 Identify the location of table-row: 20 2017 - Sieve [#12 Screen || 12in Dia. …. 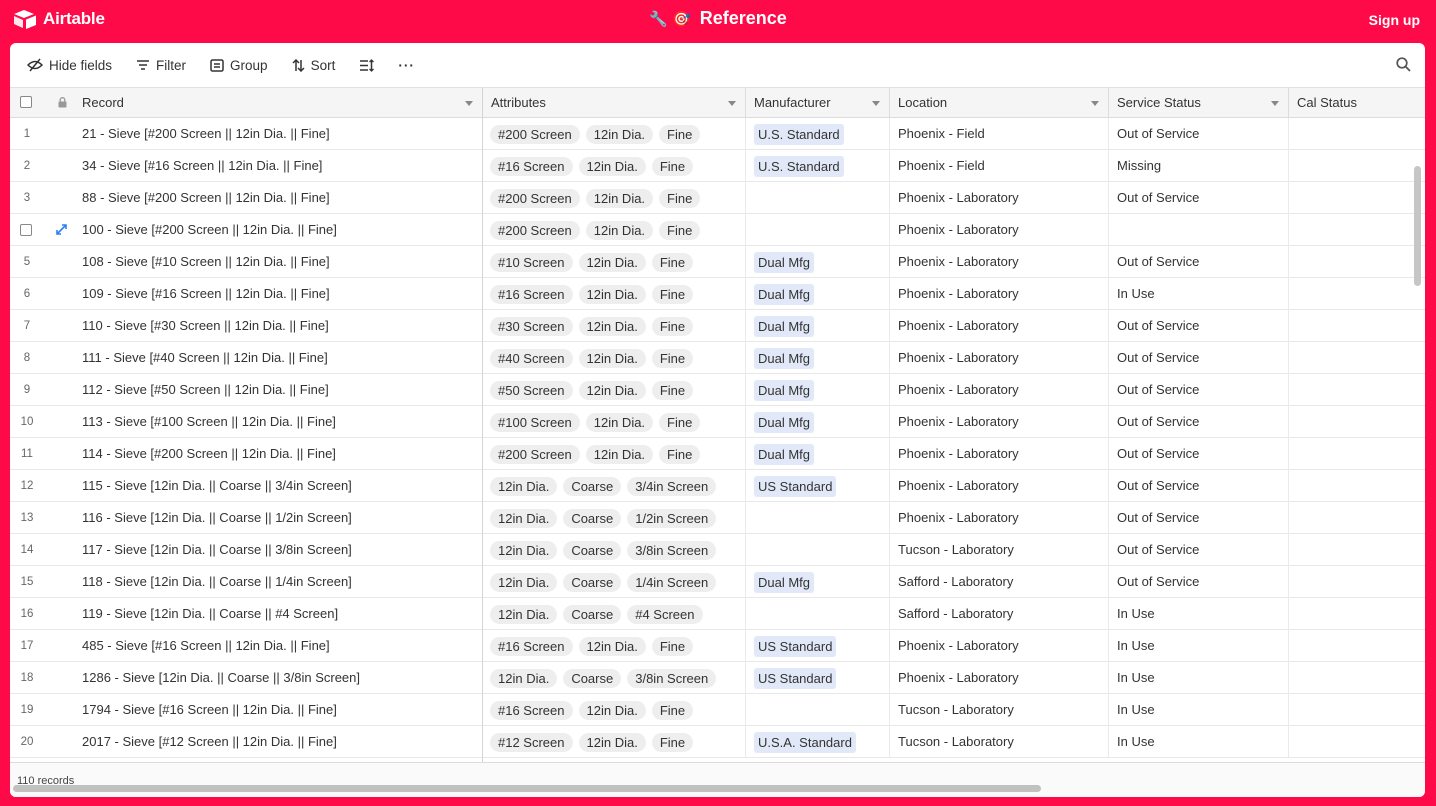
(717, 742).